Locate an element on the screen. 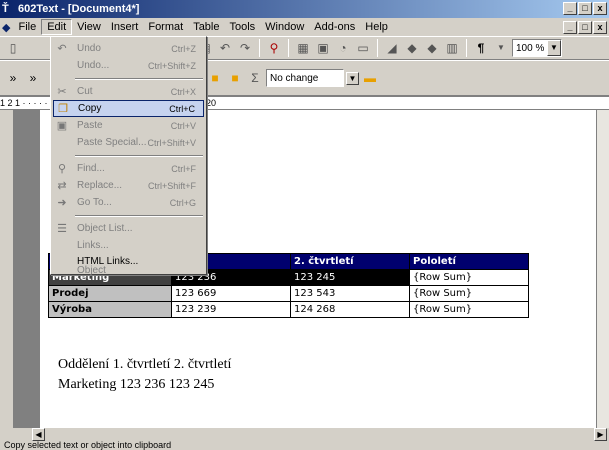 Image resolution: width=609 pixels, height=450 pixels. text-line: Oddělení 1. čtvrtletí 2. čtvrtletí is located at coordinates (145, 364).